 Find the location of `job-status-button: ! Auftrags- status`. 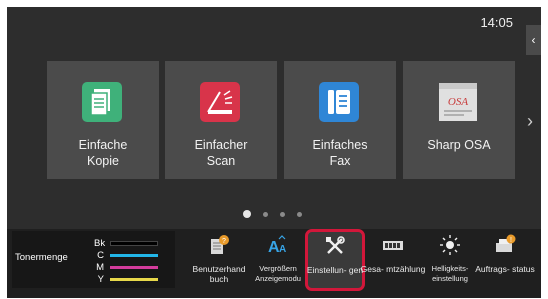

job-status-button: ! Auftrags- status is located at coordinates (505, 261).